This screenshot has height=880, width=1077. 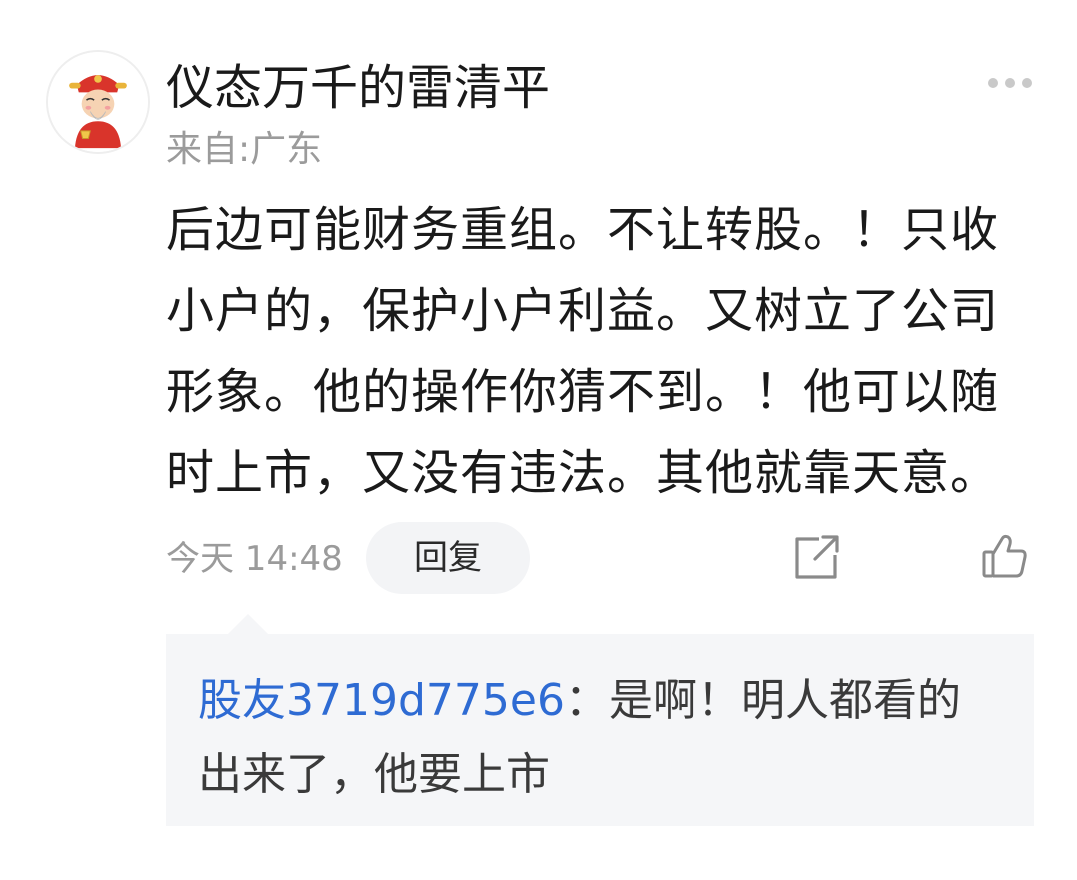 What do you see at coordinates (600, 738) in the screenshot?
I see `reply-text-line: 股友3719d775e6：是啊！明人都看的出来了，他要上市` at bounding box center [600, 738].